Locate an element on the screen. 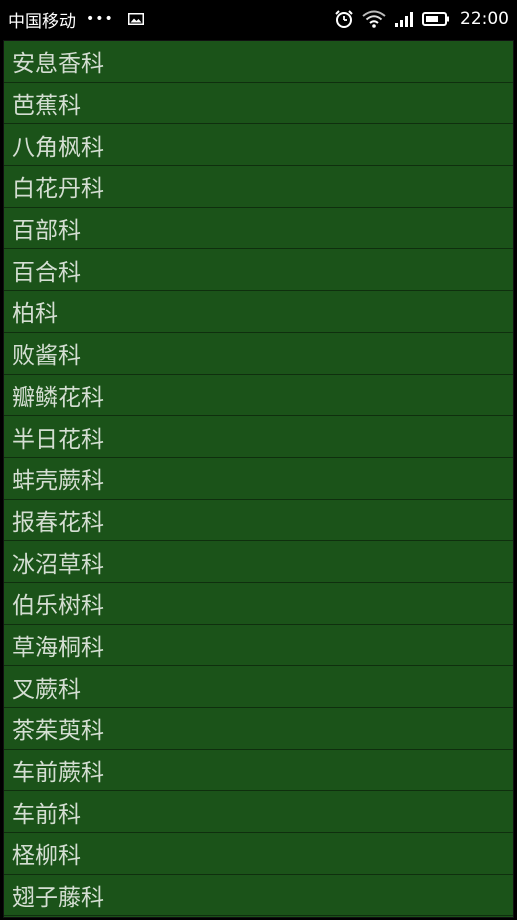 The image size is (517, 920). list-item: 伯乐树科 is located at coordinates (258, 604).